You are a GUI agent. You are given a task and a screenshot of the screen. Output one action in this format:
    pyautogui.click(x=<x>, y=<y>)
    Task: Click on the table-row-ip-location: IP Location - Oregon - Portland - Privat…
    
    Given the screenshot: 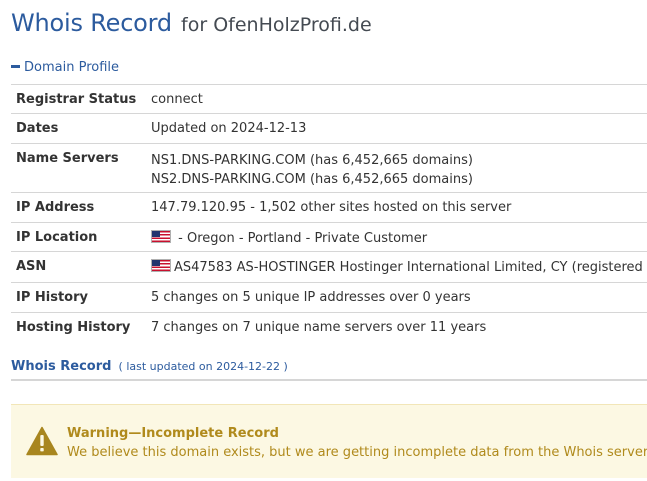 What is the action you would take?
    pyautogui.click(x=329, y=237)
    